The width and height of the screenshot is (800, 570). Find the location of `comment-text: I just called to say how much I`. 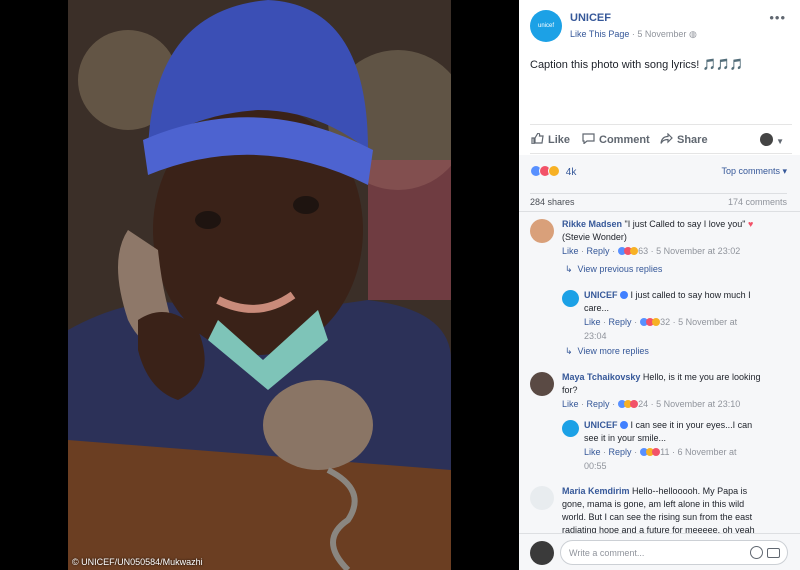

comment-text: I just called to say how much I is located at coordinates (690, 295).